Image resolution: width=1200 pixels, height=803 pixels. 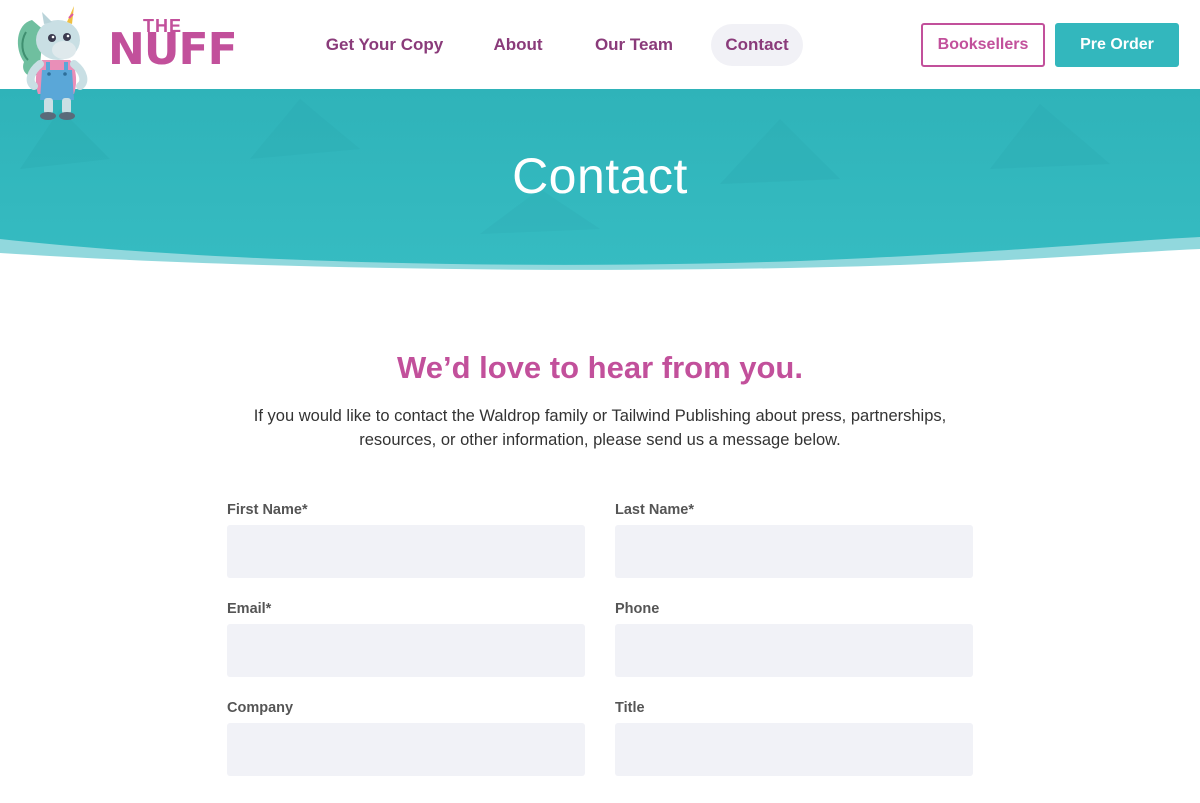 What do you see at coordinates (249, 609) in the screenshot?
I see `email-label: Email*` at bounding box center [249, 609].